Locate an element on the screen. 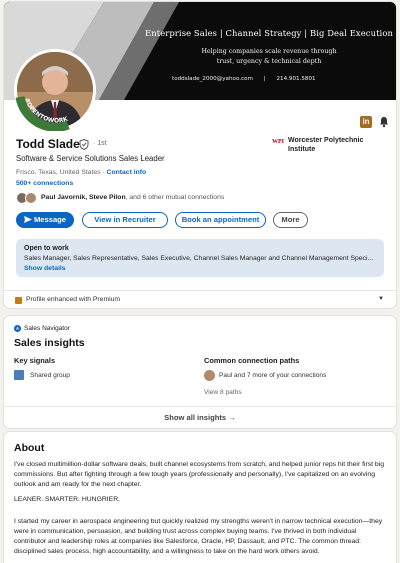 This screenshot has width=400, height=563. open-to-work-ring: #OPENTOWORK is located at coordinates (42, 113).